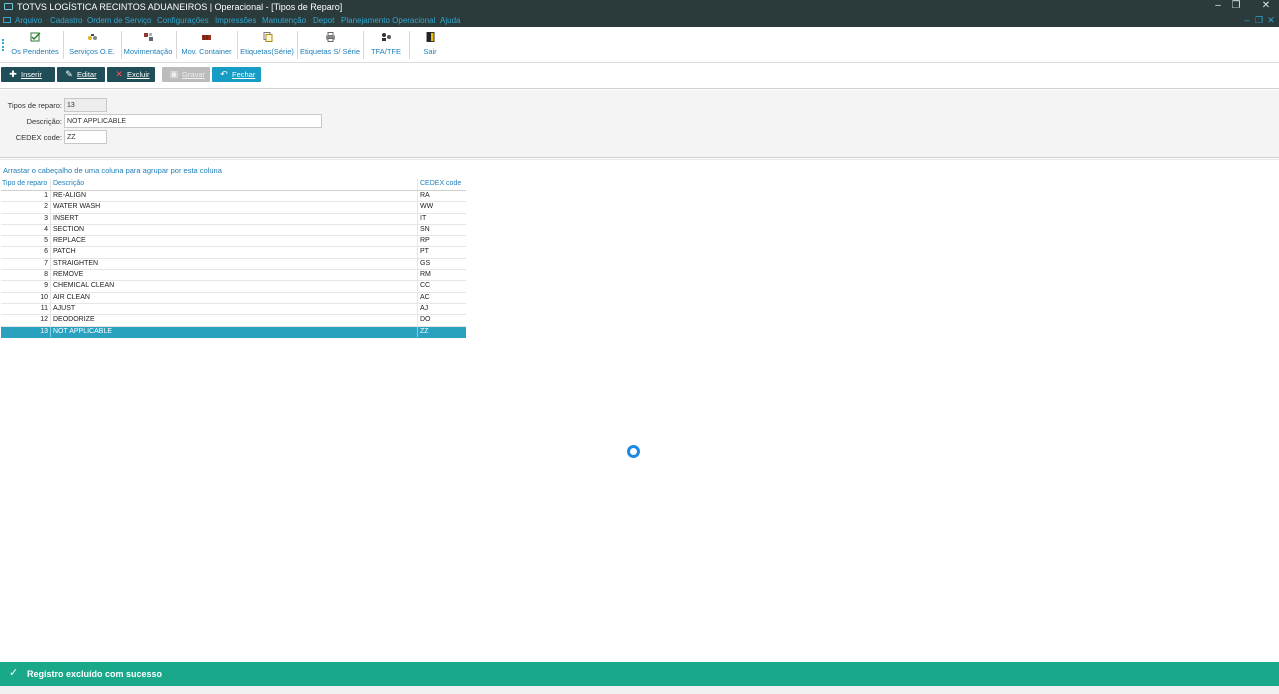 The image size is (1279, 694). I want to click on cell-descricao: RE-ALIGN, so click(235, 196).